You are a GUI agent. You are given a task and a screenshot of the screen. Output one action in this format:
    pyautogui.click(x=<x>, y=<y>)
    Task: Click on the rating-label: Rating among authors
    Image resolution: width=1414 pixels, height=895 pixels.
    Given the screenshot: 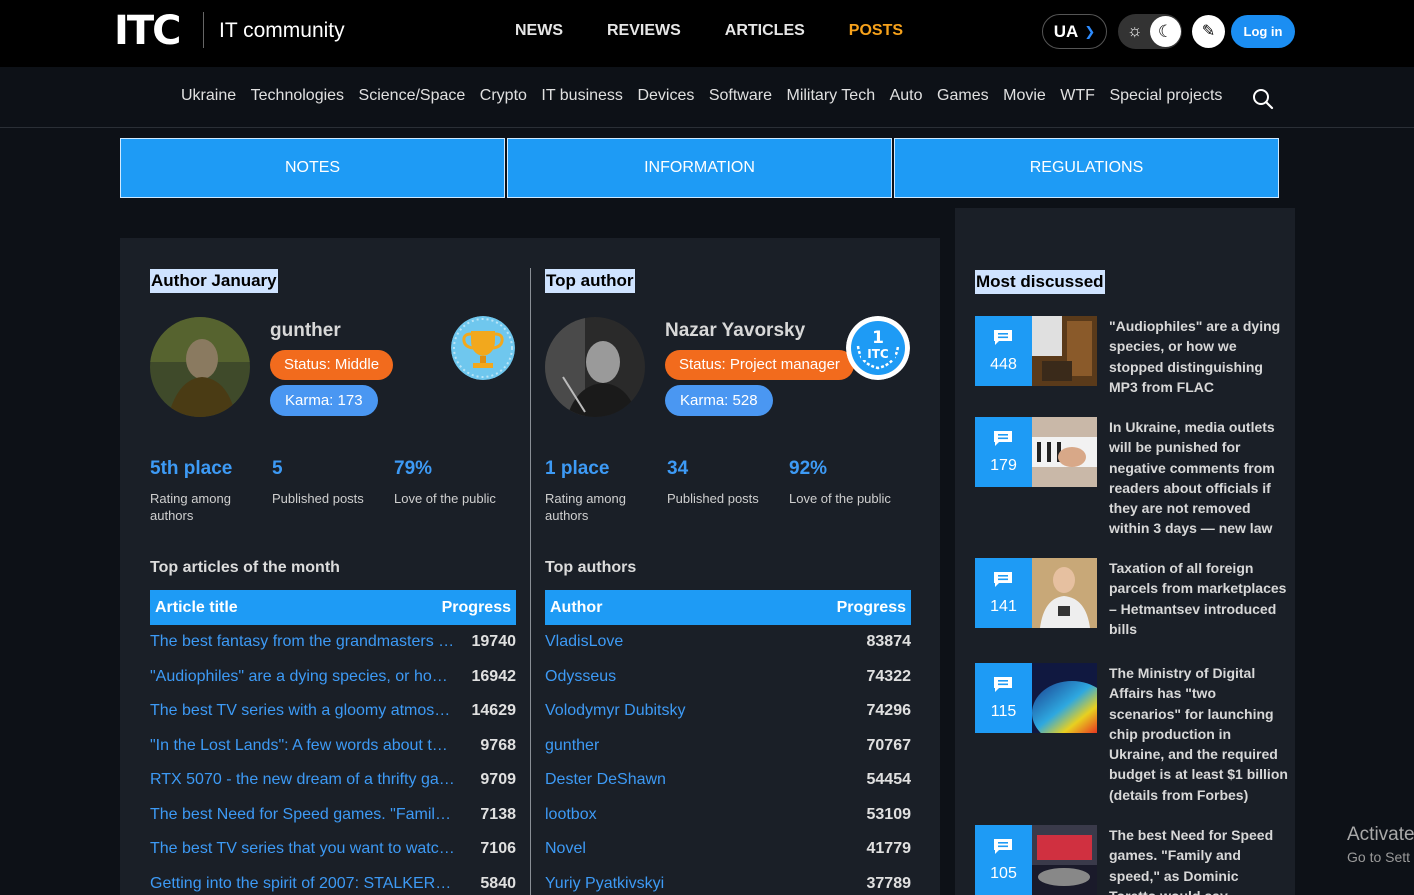 What is the action you would take?
    pyautogui.click(x=585, y=507)
    